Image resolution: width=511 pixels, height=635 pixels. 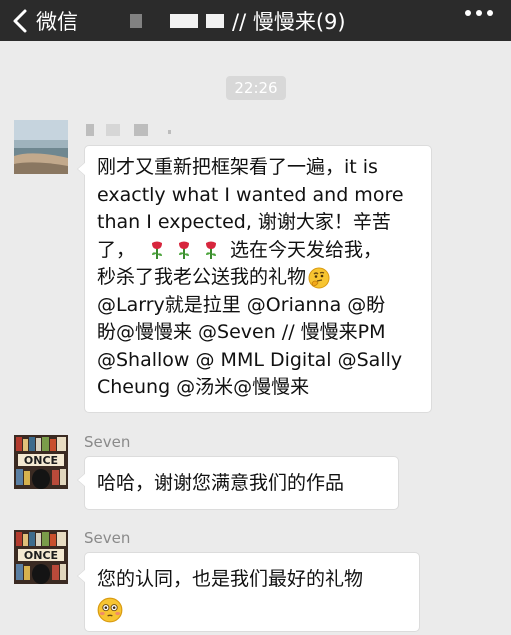 I want to click on message-line: than I expected, 谢谢大家！辛苦, so click(x=244, y=222).